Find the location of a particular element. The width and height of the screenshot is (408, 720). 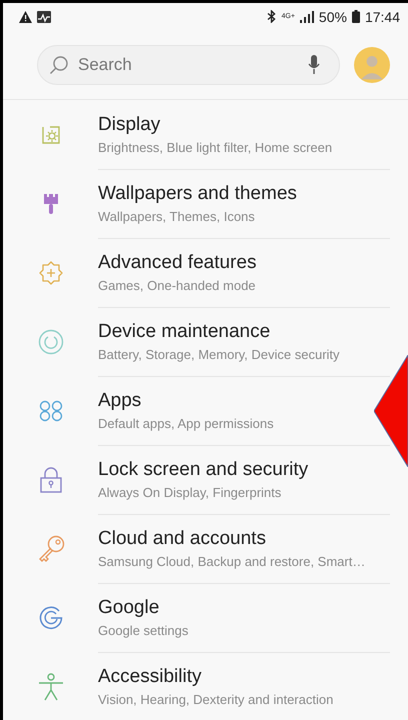

search-field: Search is located at coordinates (188, 64).